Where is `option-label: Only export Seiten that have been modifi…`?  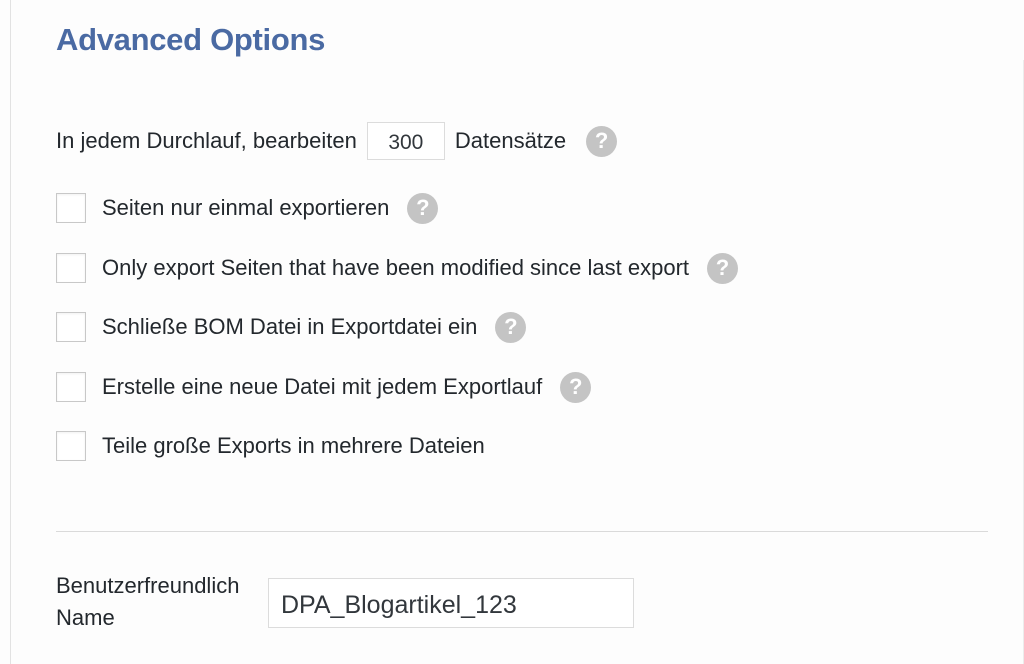
option-label: Only export Seiten that have been modifi… is located at coordinates (396, 267).